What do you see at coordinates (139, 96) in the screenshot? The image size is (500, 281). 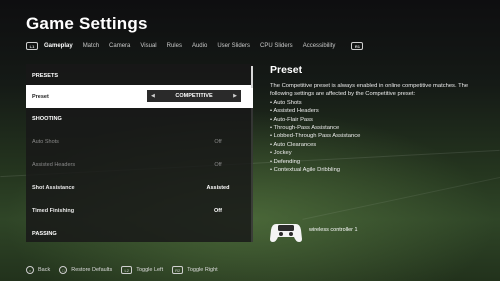 I see `setting-row-preset: Preset ◀ COMPETITIVE ▶` at bounding box center [139, 96].